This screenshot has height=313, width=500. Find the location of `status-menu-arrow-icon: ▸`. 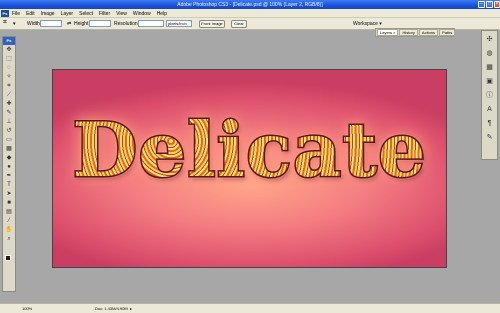

status-menu-arrow-icon: ▸ is located at coordinates (131, 308).